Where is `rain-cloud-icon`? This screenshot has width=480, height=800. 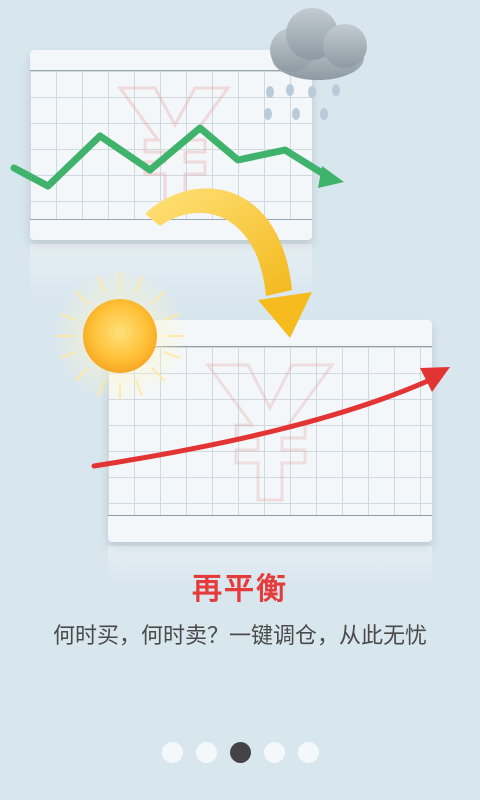 rain-cloud-icon is located at coordinates (315, 64).